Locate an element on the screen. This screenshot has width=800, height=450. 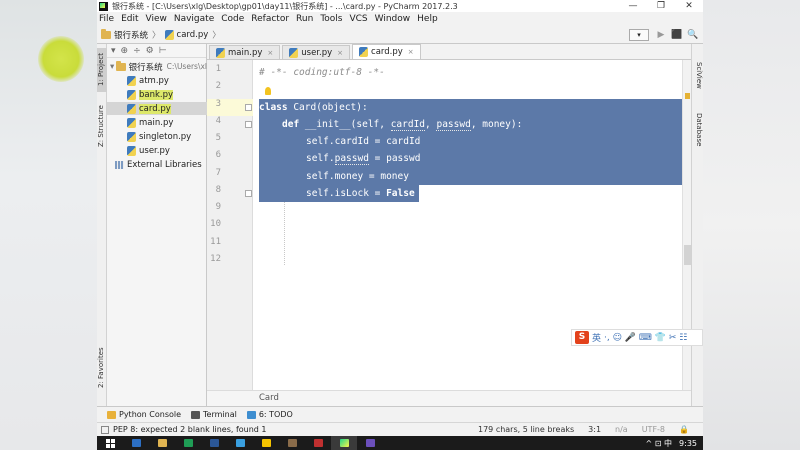
tray-icons: ^ ⊡ 中 is located at coordinates (659, 443).